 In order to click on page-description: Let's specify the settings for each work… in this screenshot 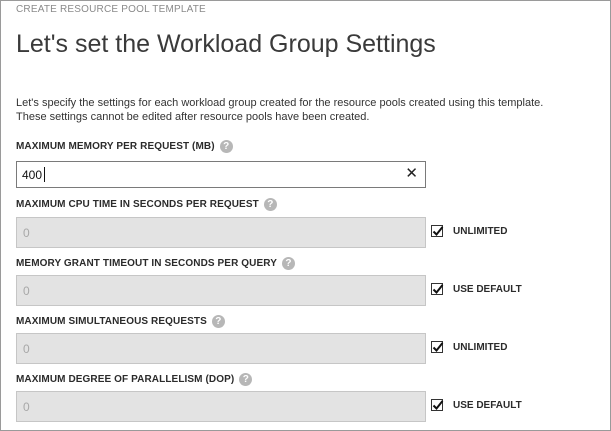, I will do `click(308, 110)`.